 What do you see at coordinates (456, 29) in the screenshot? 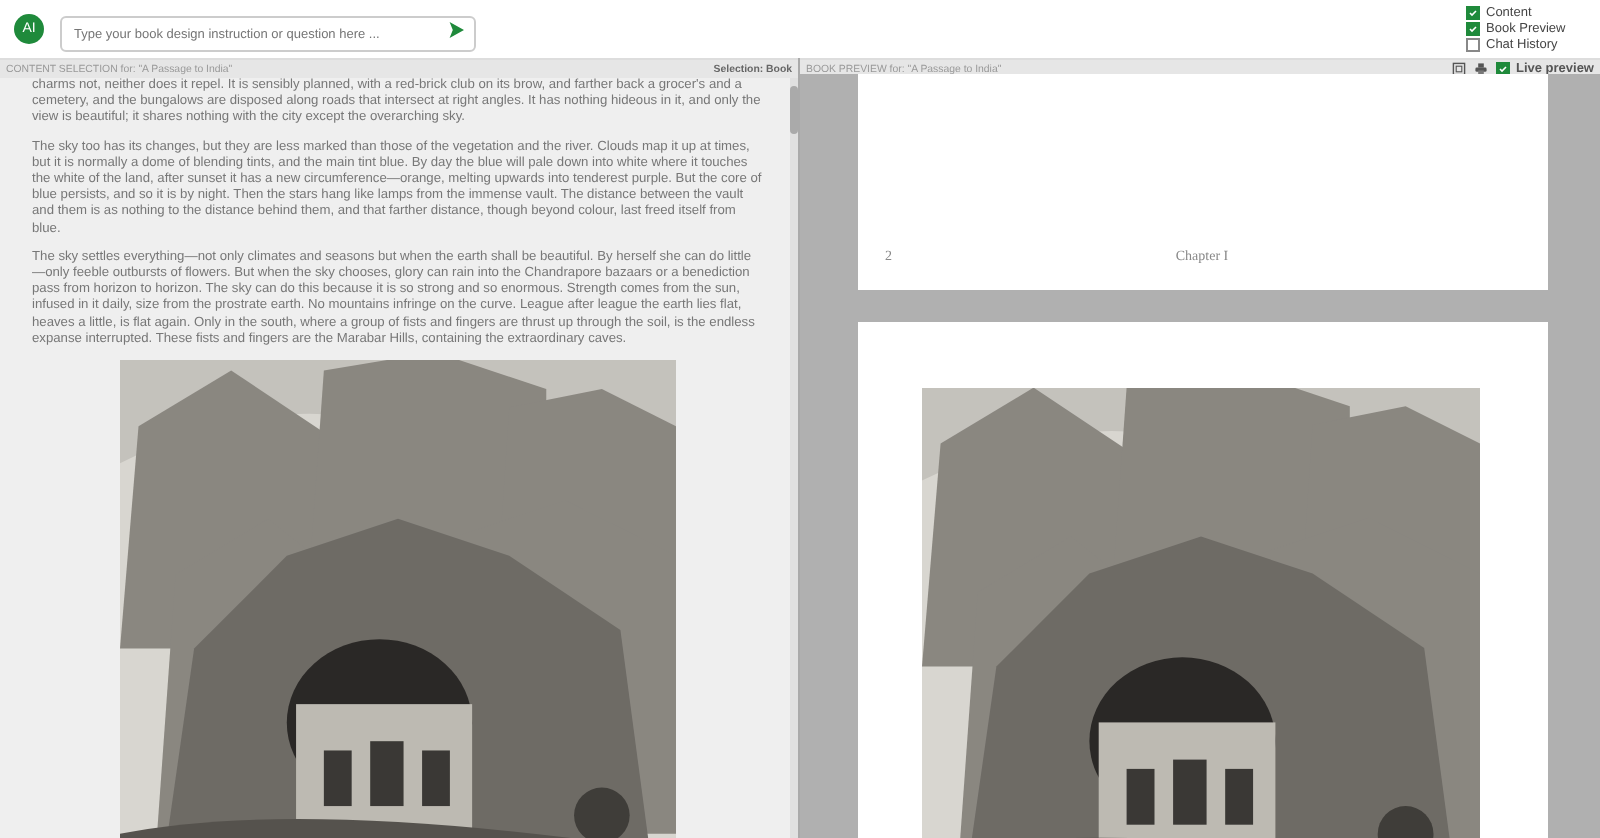
I see `send-icon` at bounding box center [456, 29].